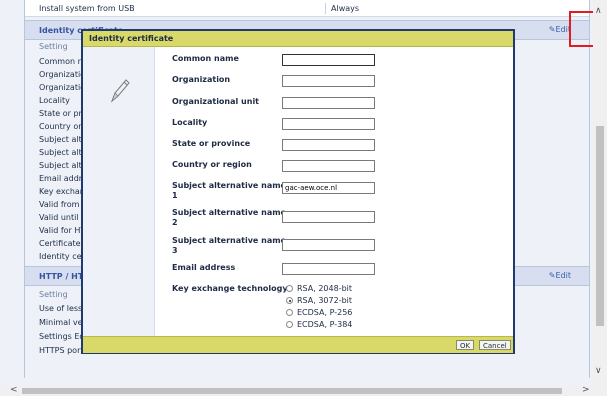  Describe the element at coordinates (14, 390) in the screenshot. I see `scroll-left-icon: <` at that location.